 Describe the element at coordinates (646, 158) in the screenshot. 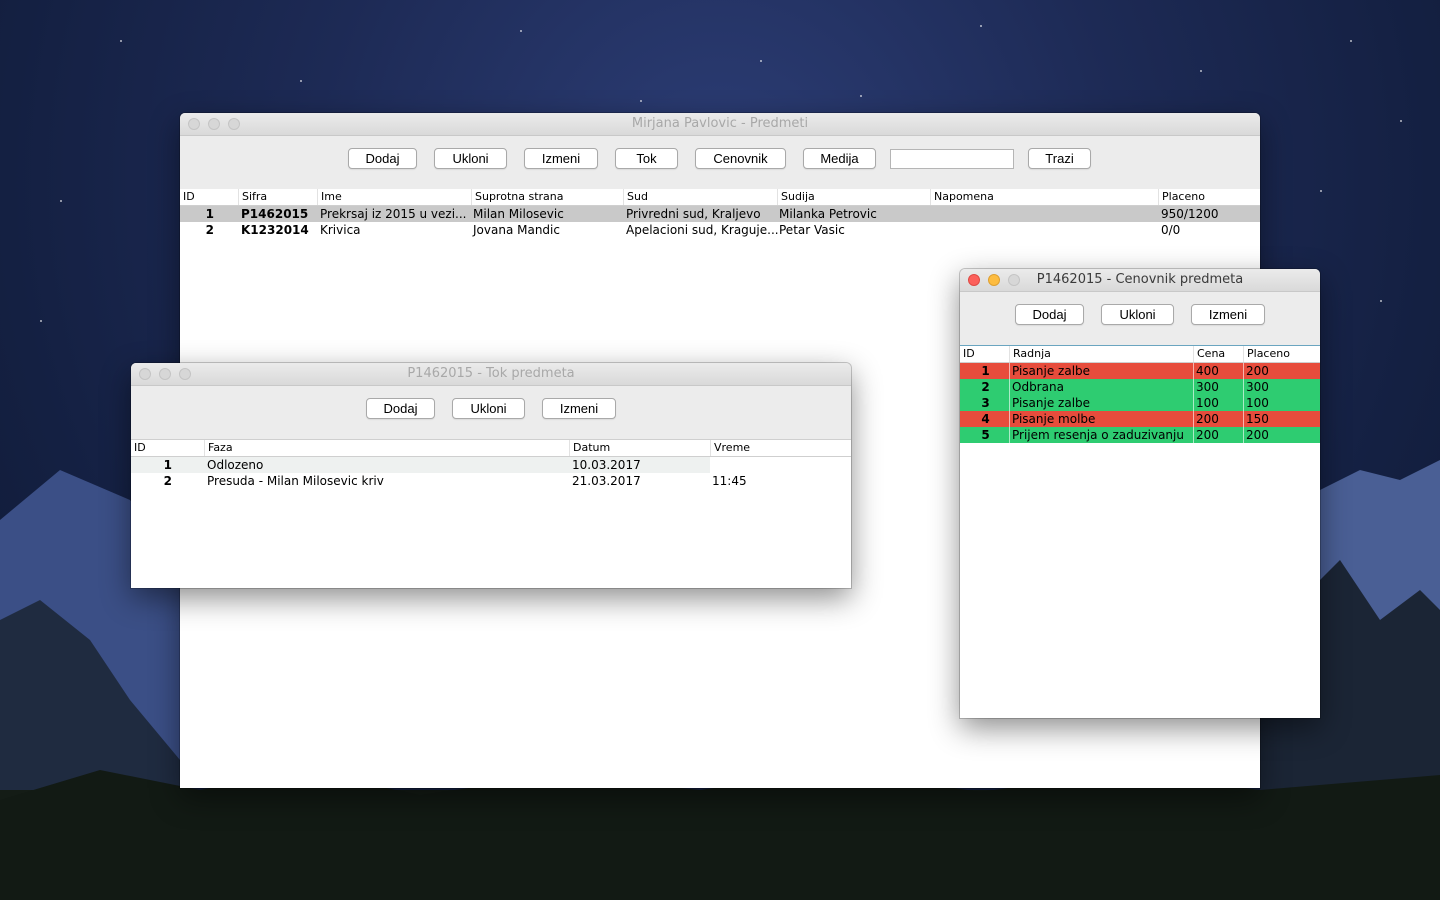

I see `flow-button: Tok` at that location.